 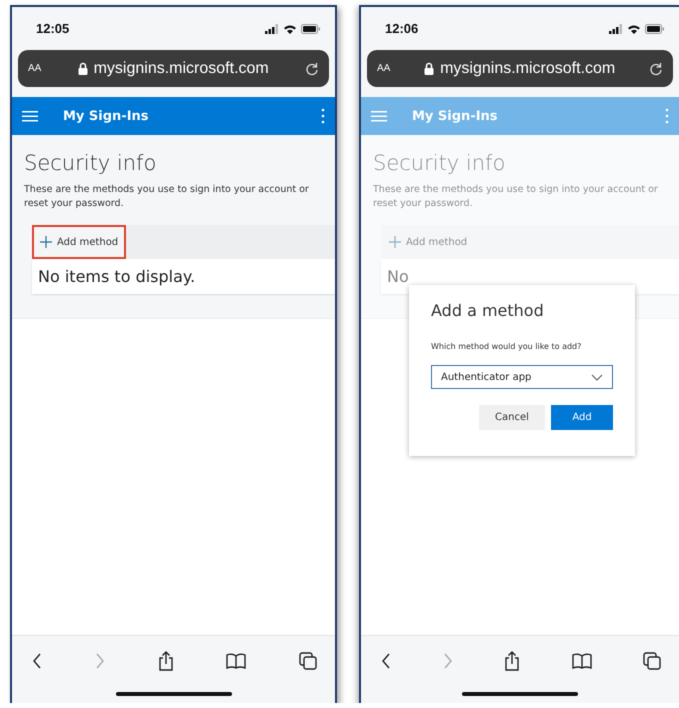 What do you see at coordinates (597, 377) in the screenshot?
I see `chevron-down-icon` at bounding box center [597, 377].